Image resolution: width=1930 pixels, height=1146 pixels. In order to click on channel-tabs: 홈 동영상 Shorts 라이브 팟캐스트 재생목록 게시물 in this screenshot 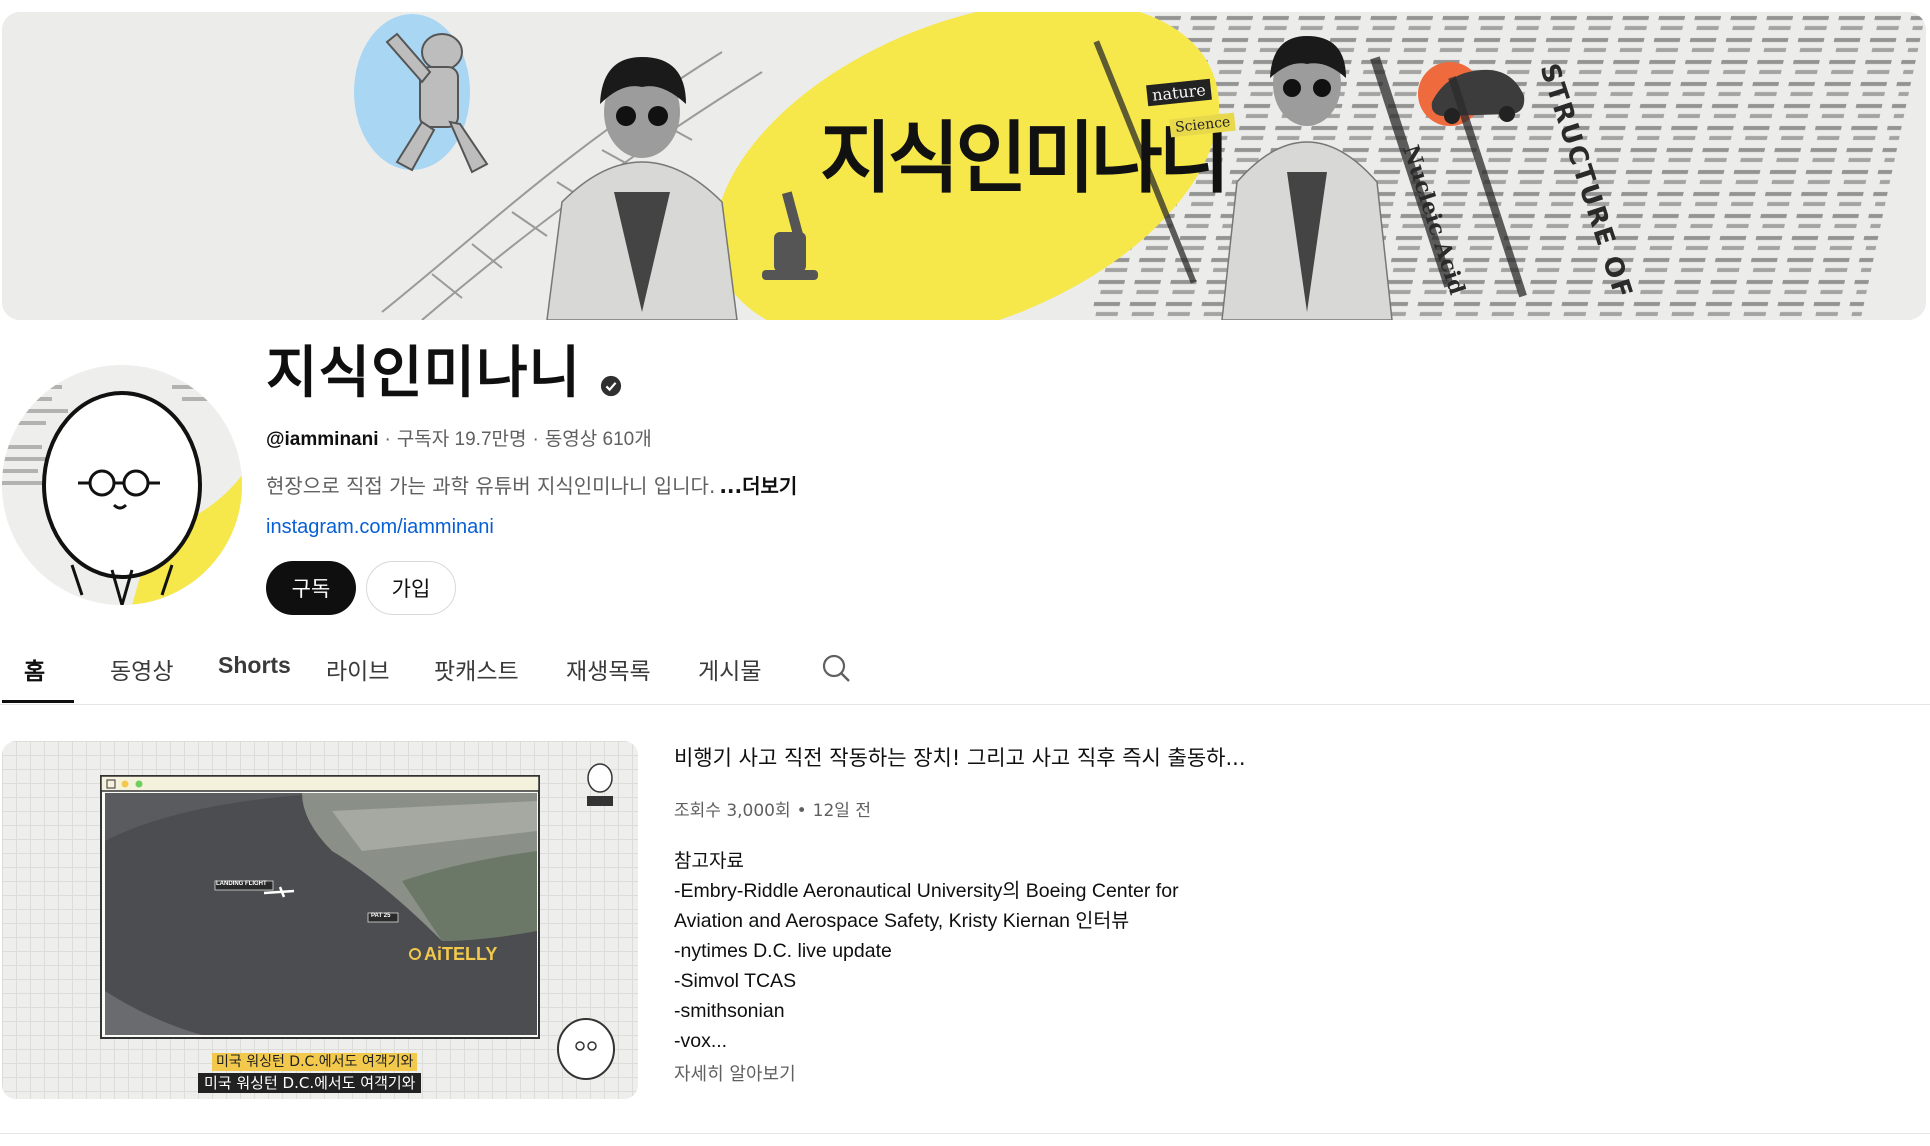, I will do `click(965, 672)`.